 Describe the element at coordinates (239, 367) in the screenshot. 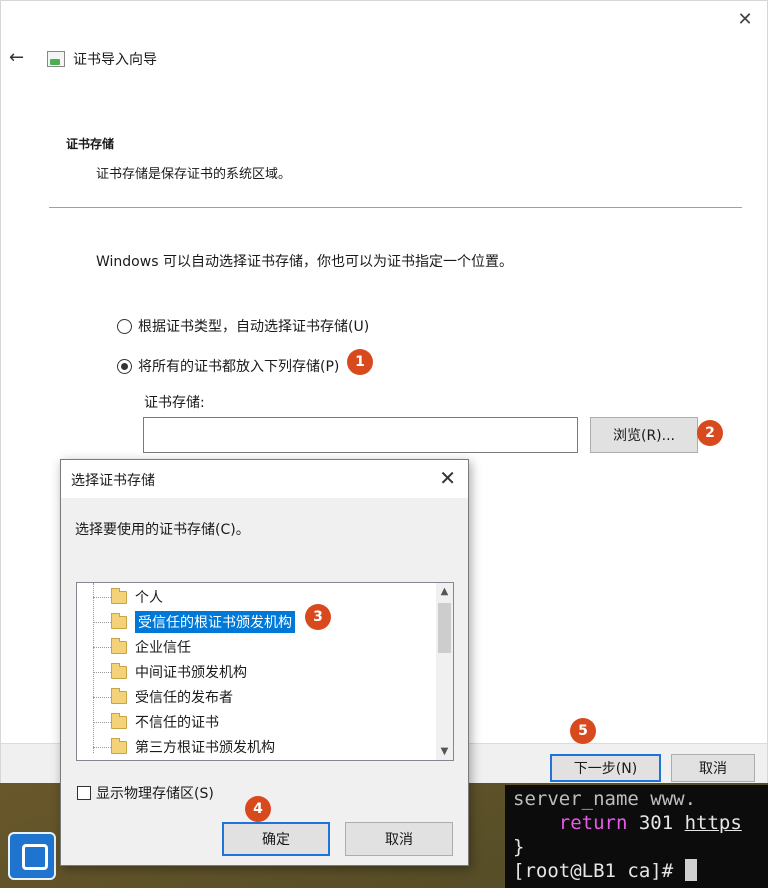

I see `radio-manual-label: 将所有的证书都放入下列存储(P)` at that location.